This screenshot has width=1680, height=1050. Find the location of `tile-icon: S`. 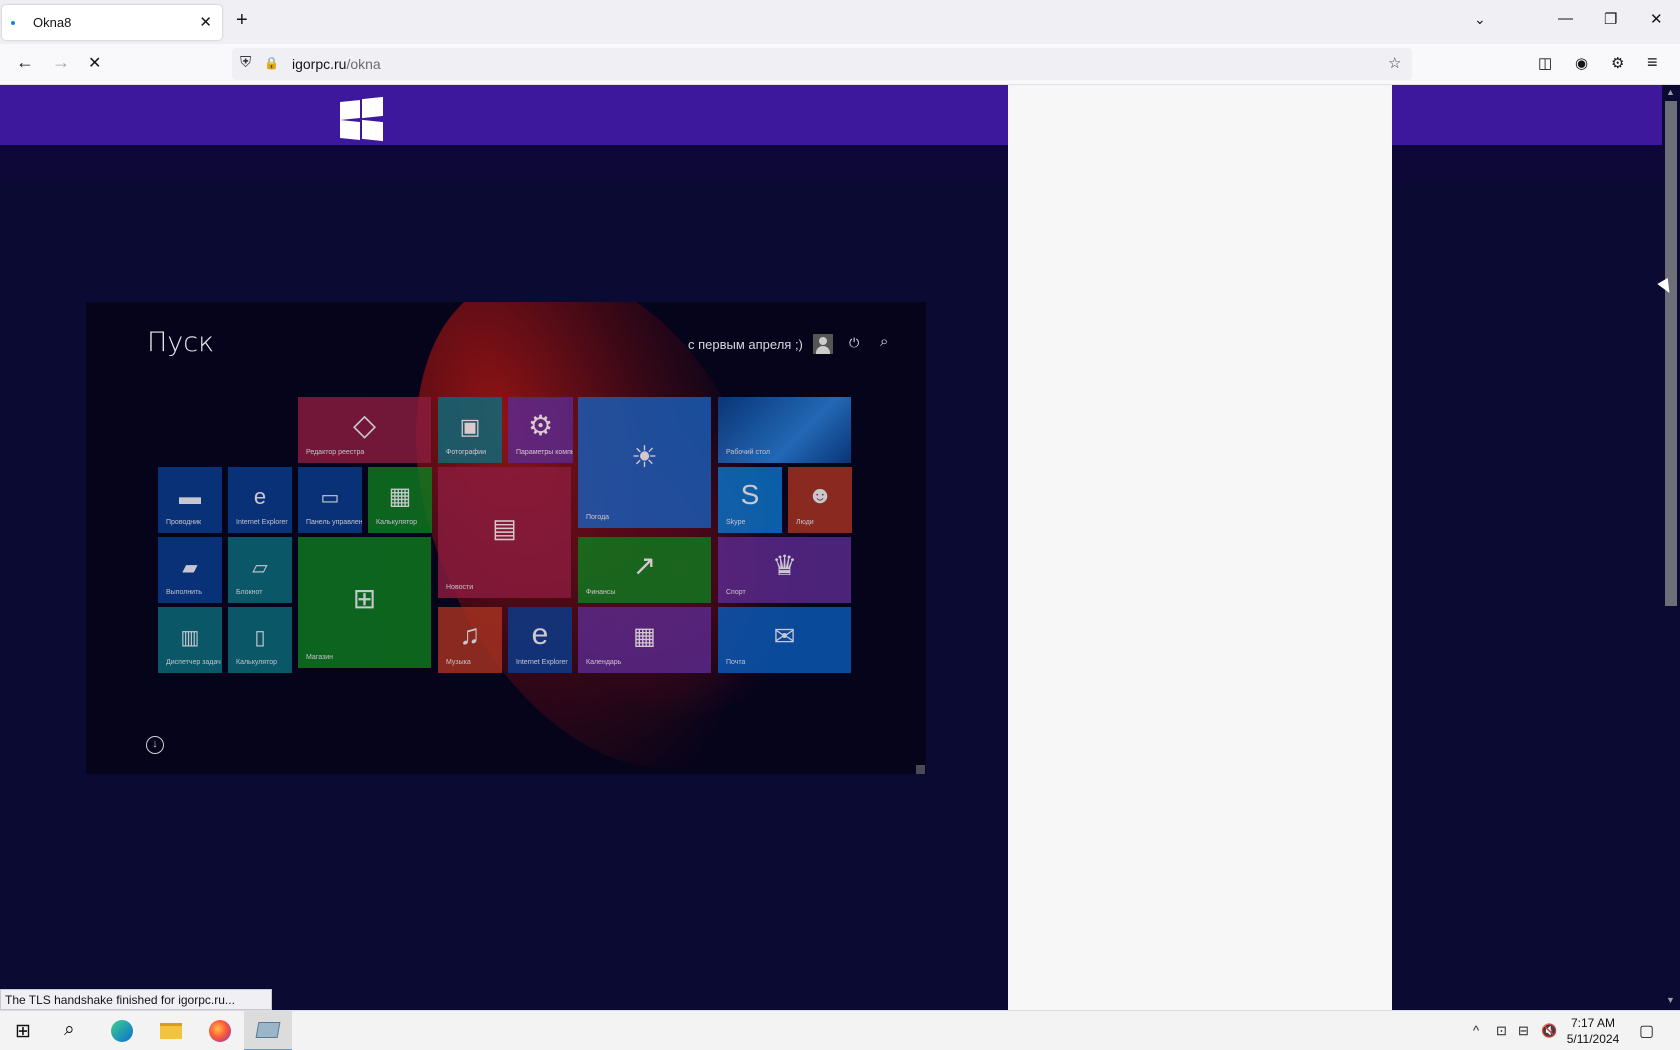

tile-icon: S is located at coordinates (750, 494).